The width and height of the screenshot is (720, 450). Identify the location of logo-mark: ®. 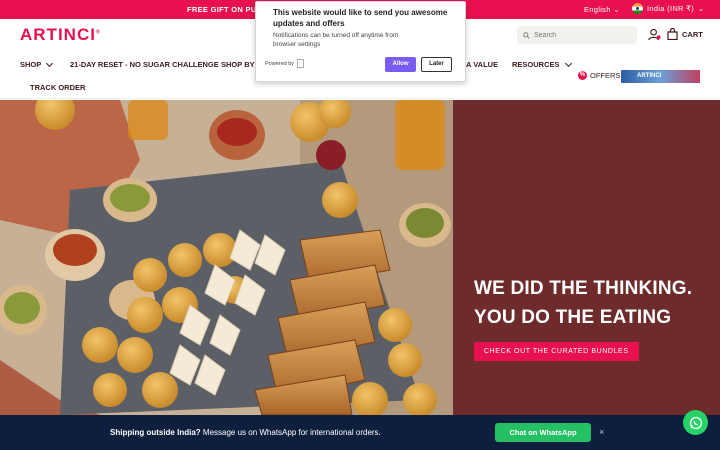
(98, 32).